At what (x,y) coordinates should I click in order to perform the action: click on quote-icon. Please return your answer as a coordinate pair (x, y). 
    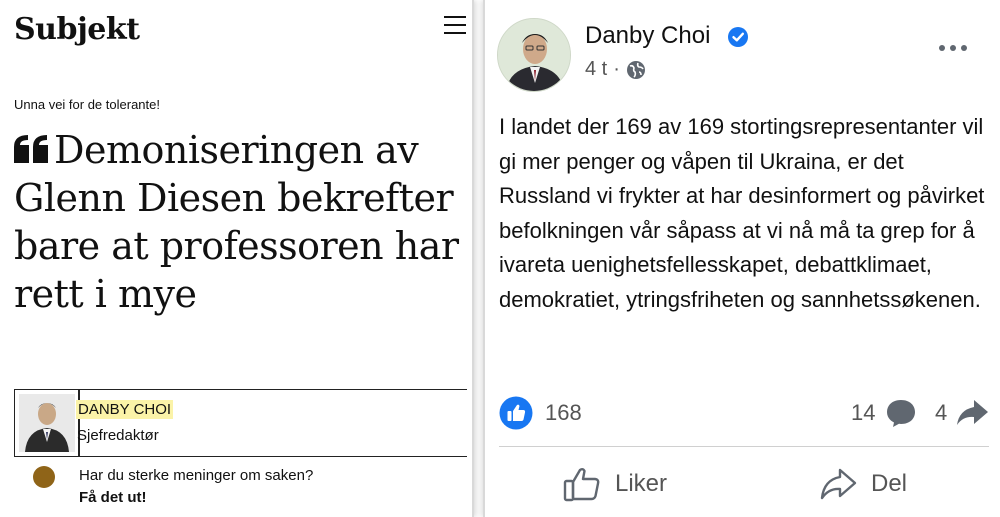
    Looking at the image, I should click on (31, 149).